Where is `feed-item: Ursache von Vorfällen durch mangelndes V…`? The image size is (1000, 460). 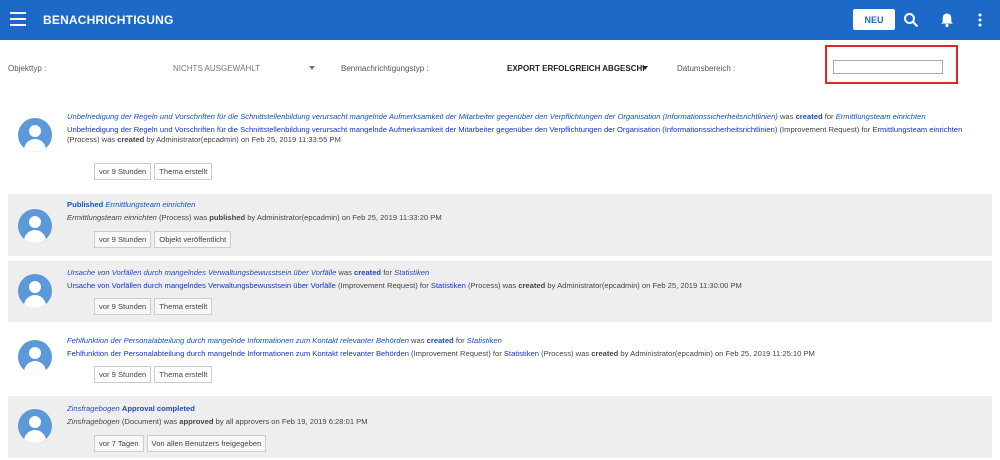 feed-item: Ursache von Vorfällen durch mangelndes V… is located at coordinates (500, 291).